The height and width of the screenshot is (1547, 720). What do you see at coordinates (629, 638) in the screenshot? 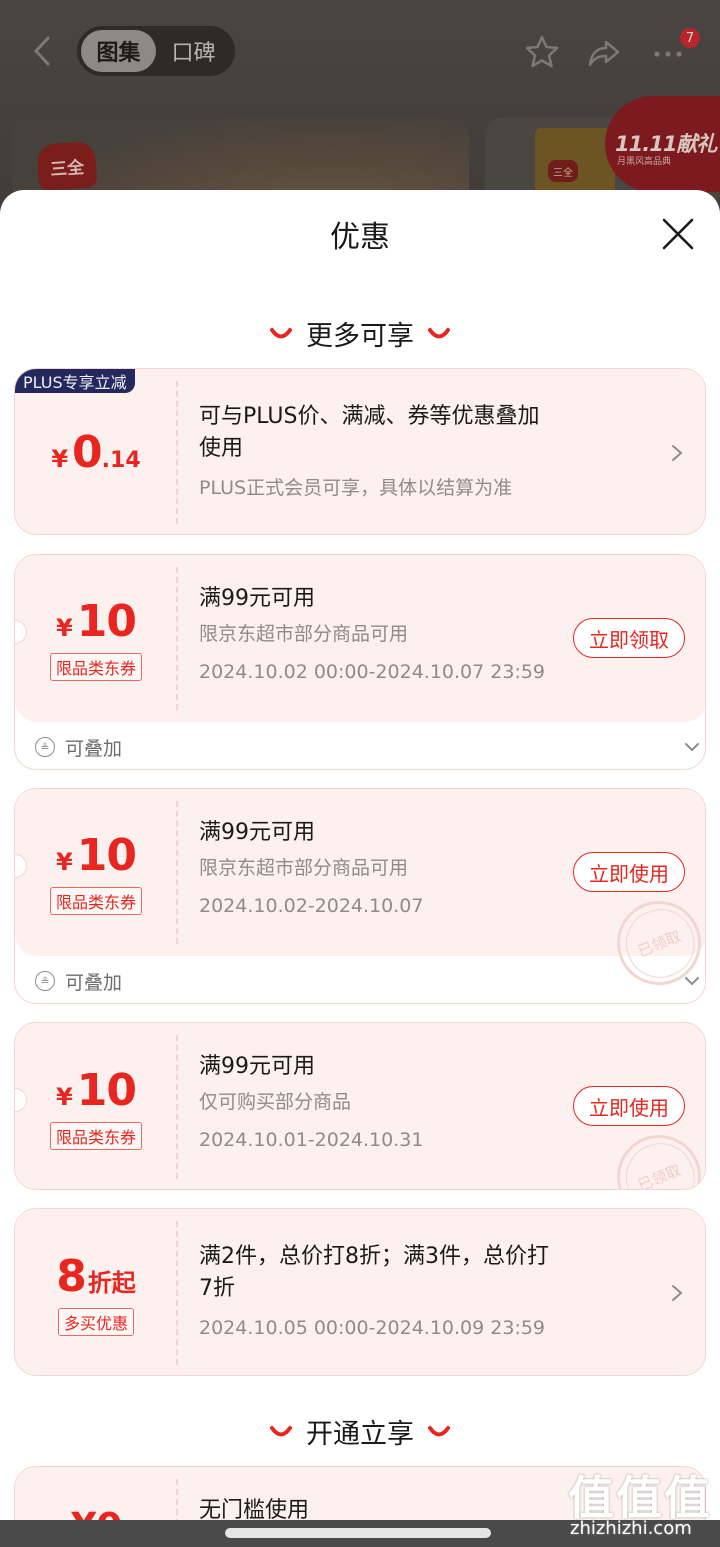
I see `claim-coupon-button: 立即领取` at bounding box center [629, 638].